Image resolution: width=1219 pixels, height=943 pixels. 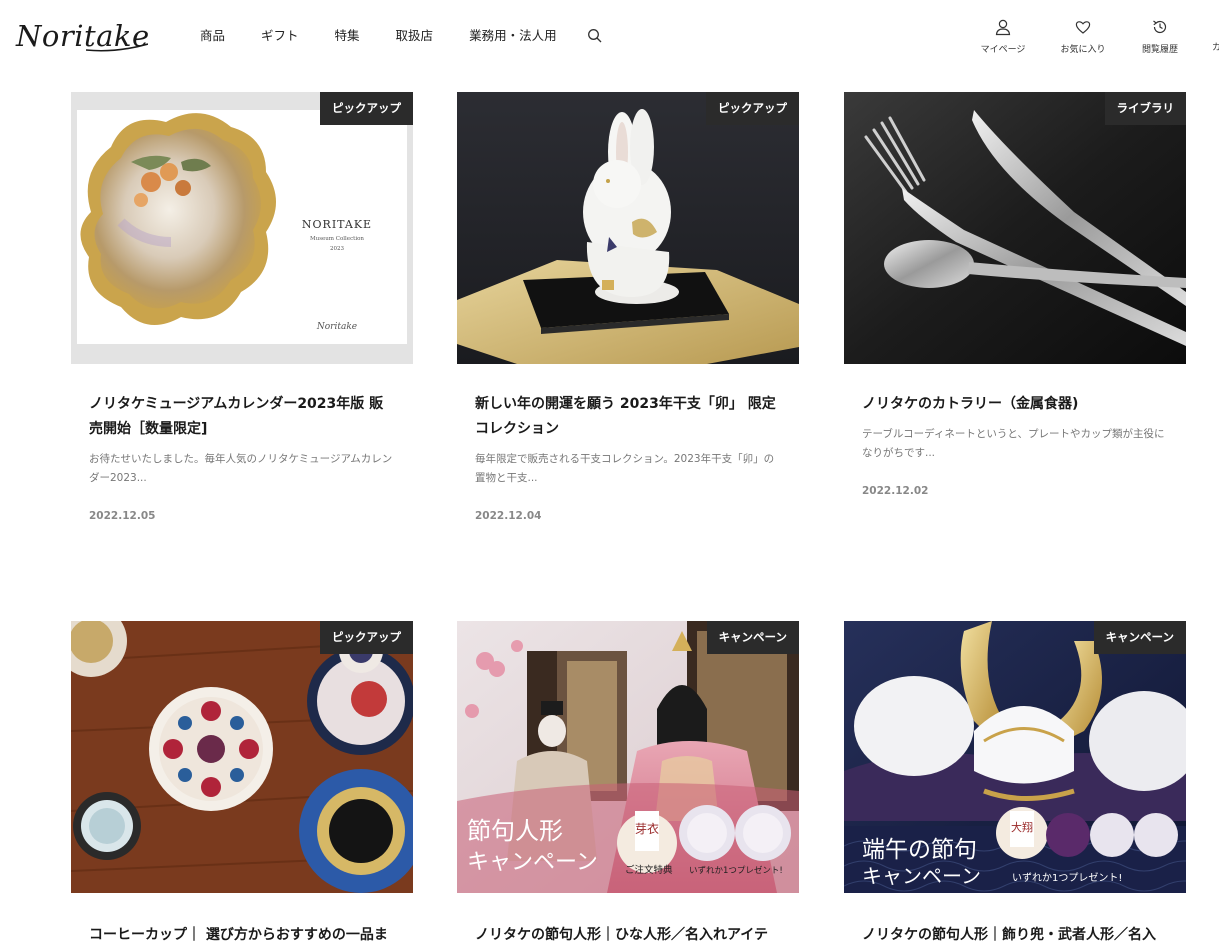 What do you see at coordinates (1015, 404) in the screenshot?
I see `card-title: ノリタケのカトラリー（金属食器)` at bounding box center [1015, 404].